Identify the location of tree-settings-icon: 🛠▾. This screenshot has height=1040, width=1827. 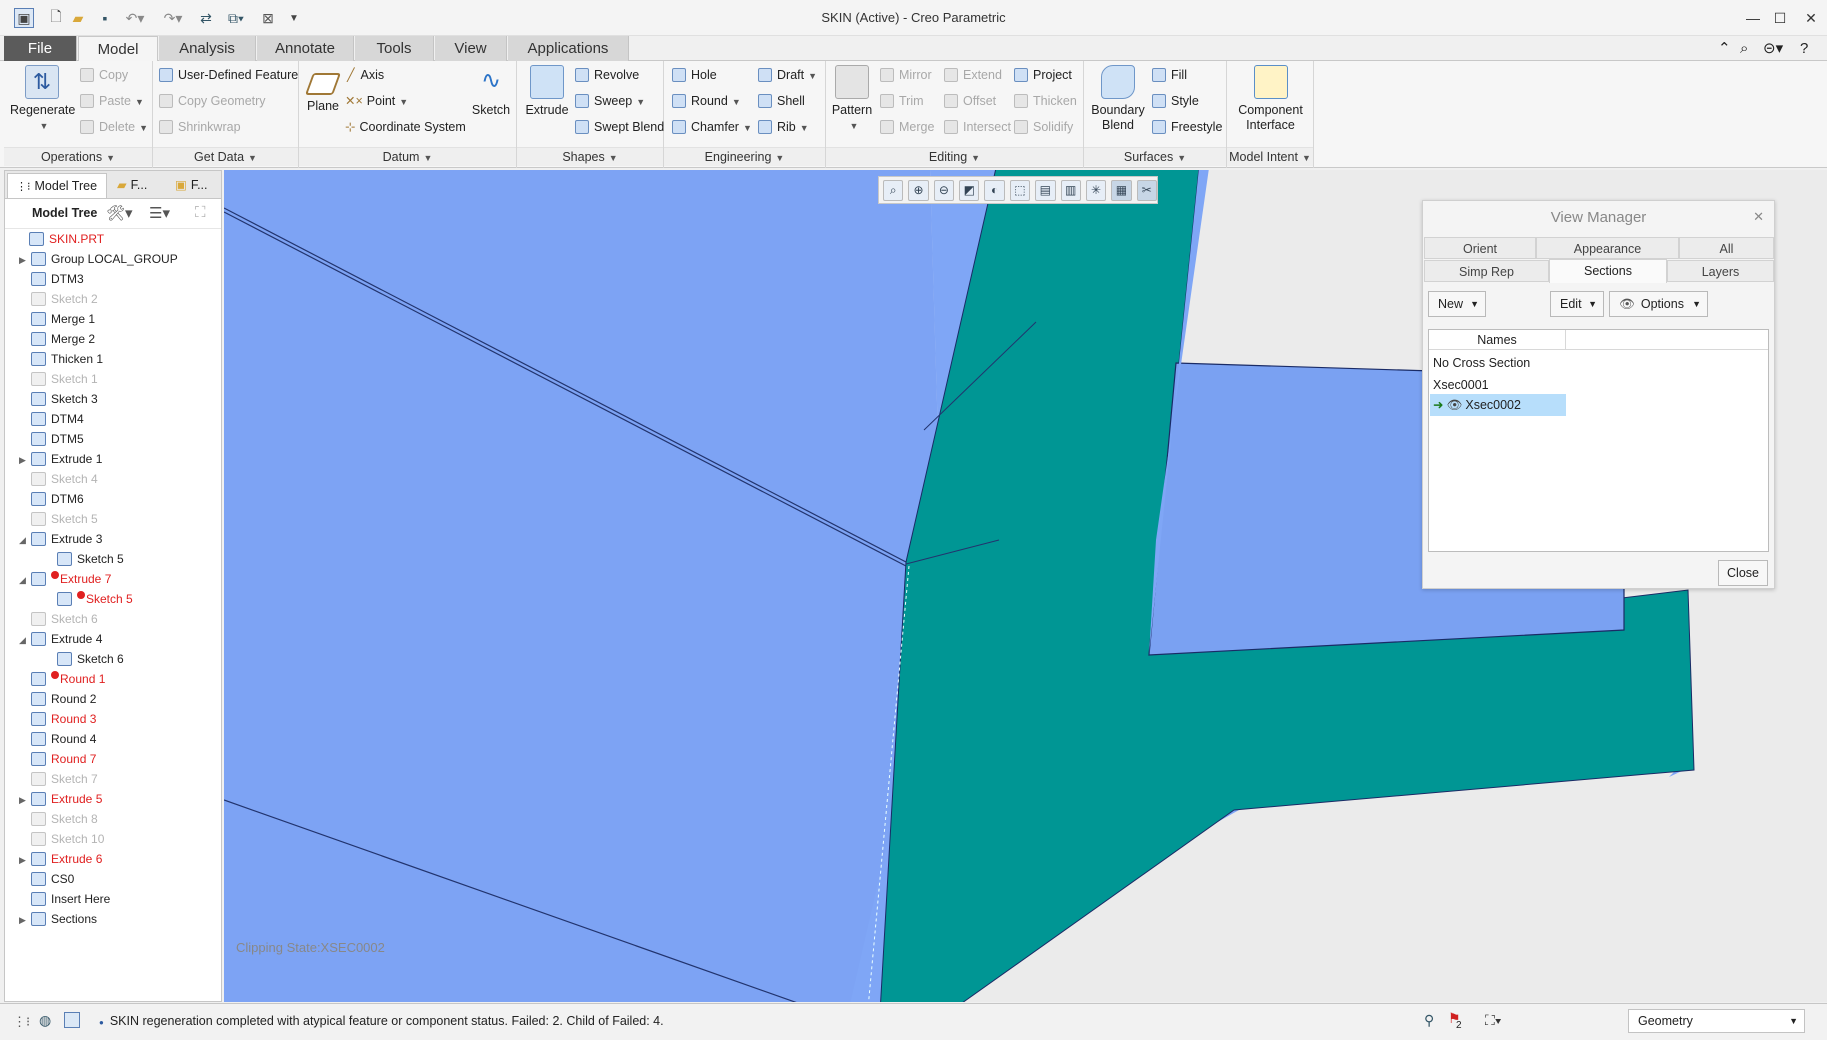
(119, 213).